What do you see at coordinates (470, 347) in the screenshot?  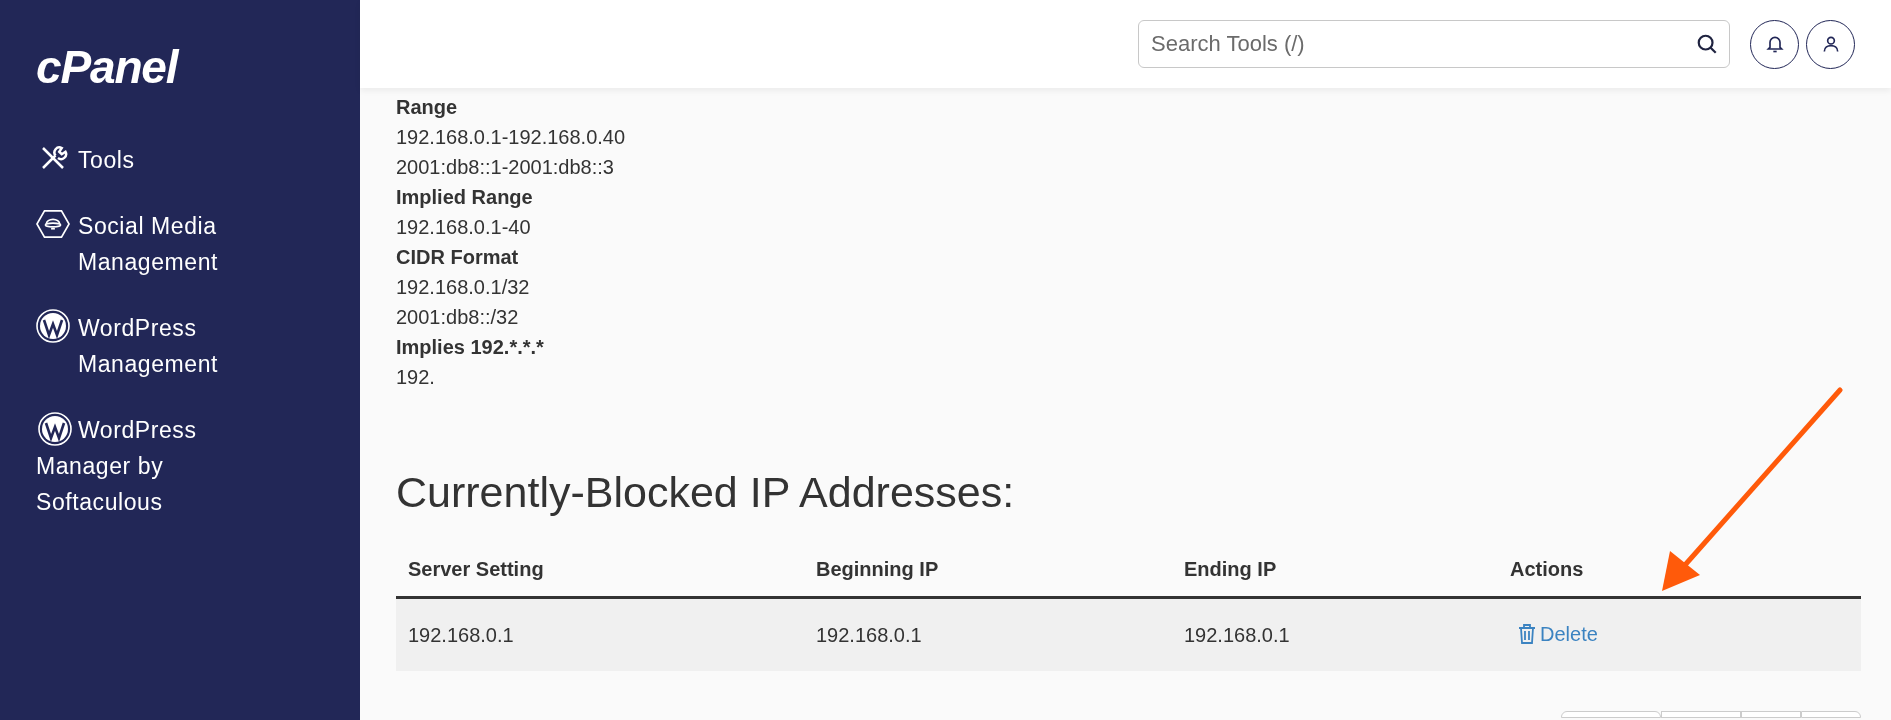 I see `example-heading: Implies 192.*.*.*` at bounding box center [470, 347].